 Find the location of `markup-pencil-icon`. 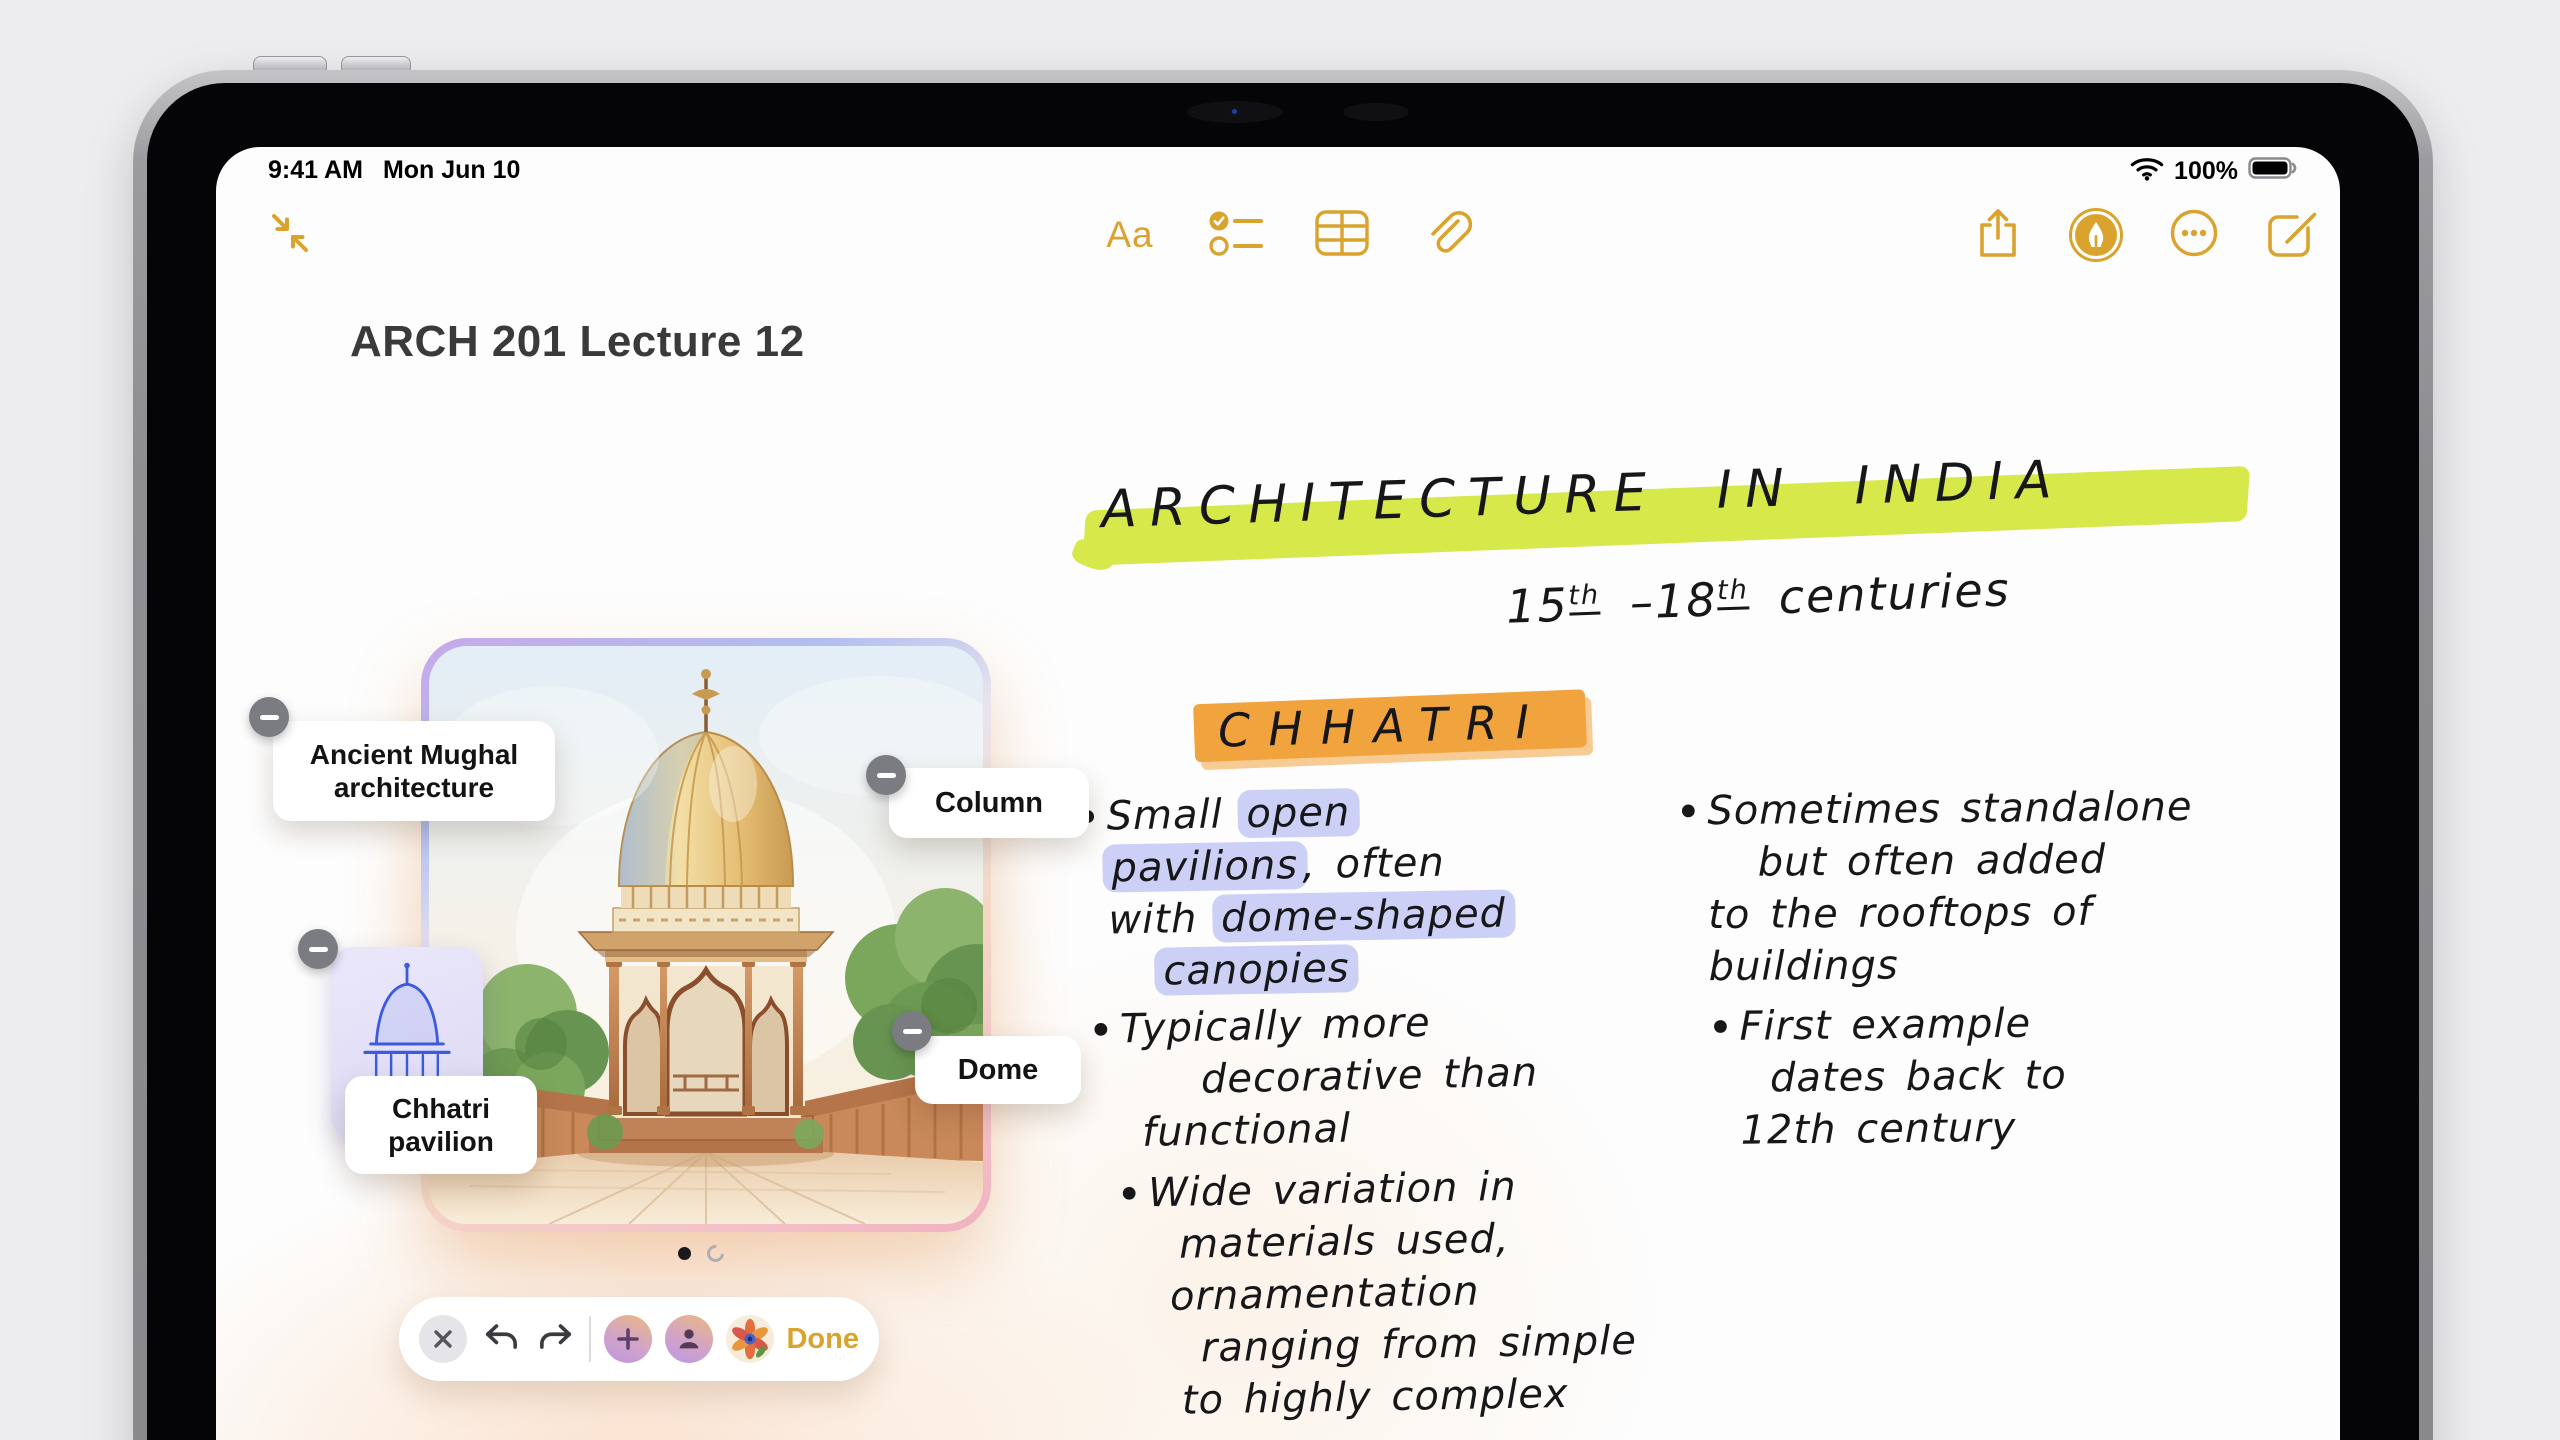

markup-pencil-icon is located at coordinates (2096, 235).